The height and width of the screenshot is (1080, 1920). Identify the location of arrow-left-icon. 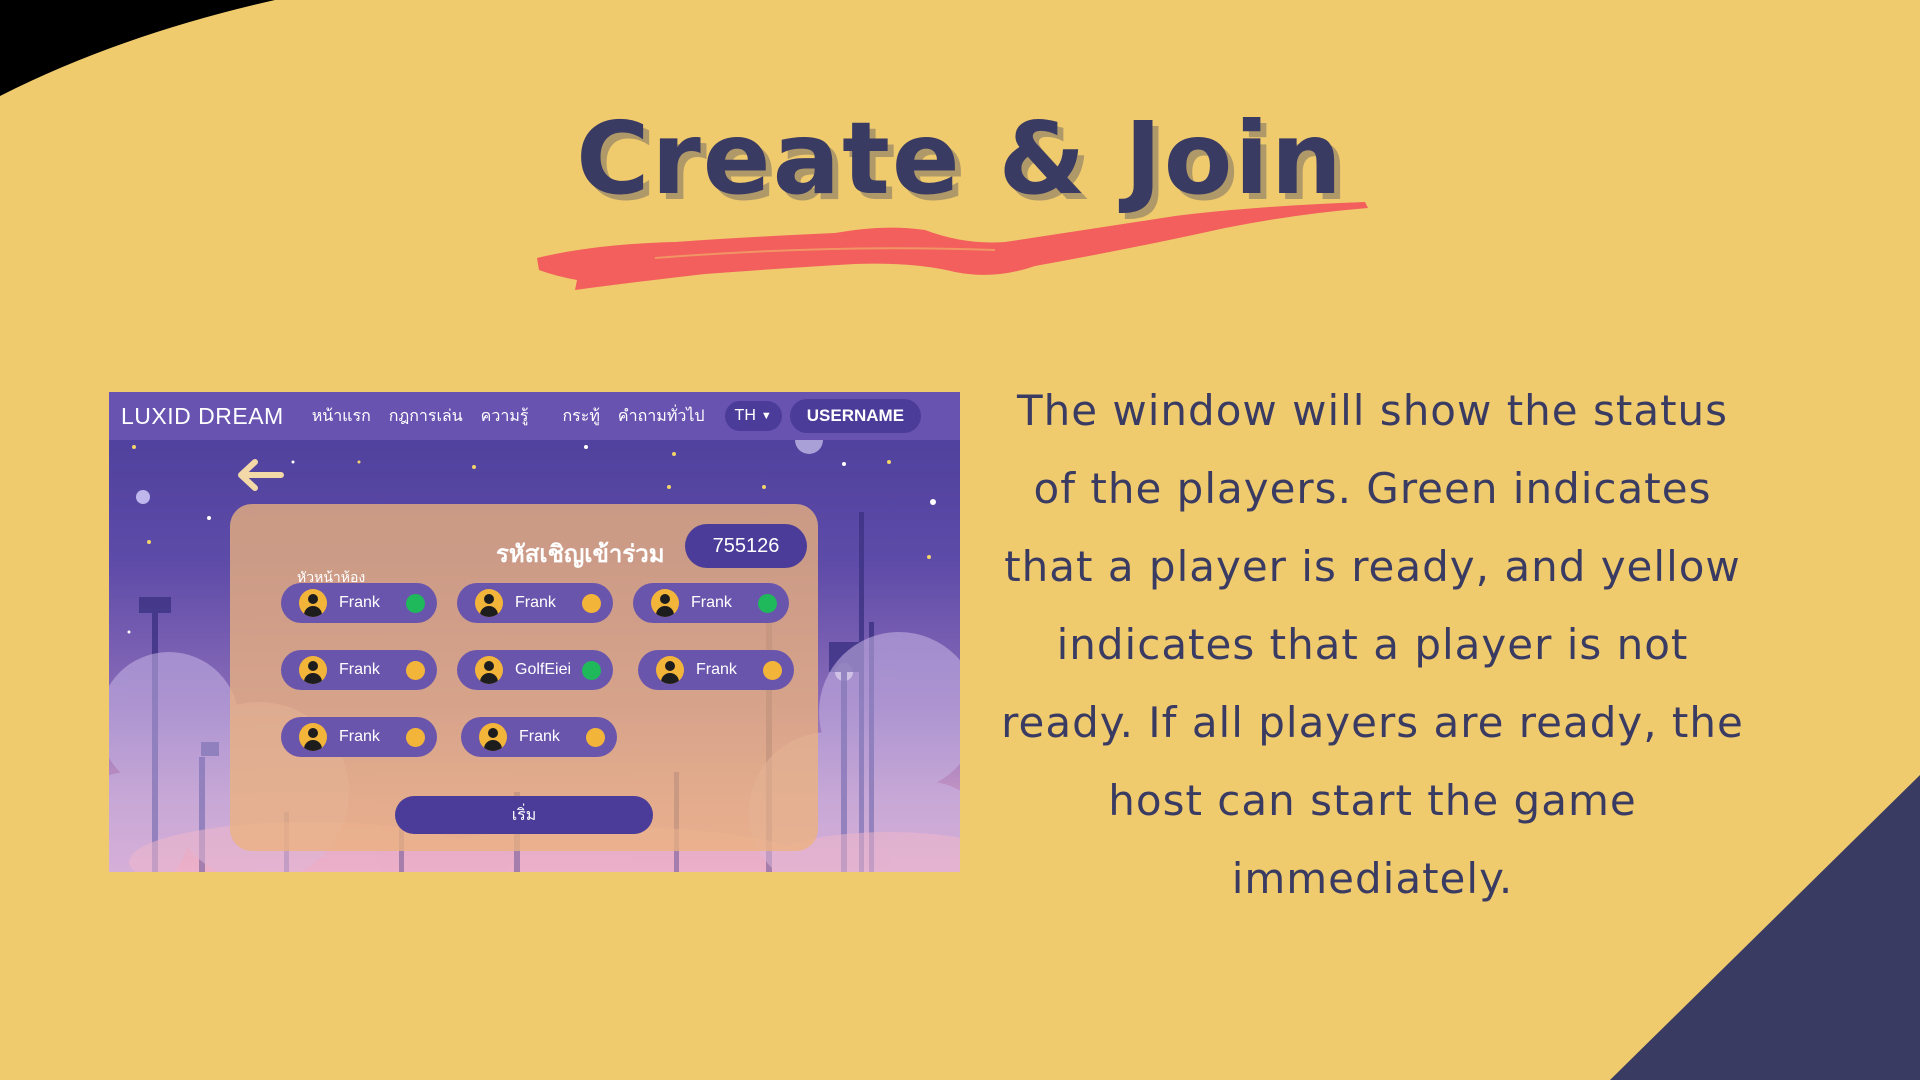
(261, 475).